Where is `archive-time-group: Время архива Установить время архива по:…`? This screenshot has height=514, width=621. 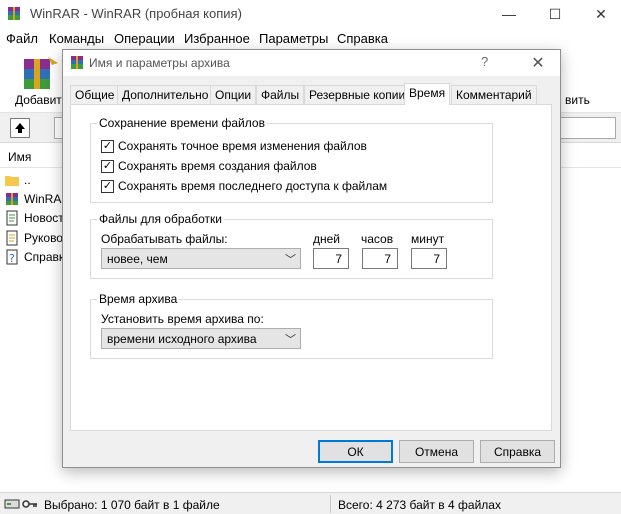
archive-time-group: Время архива Установить время архива по:… is located at coordinates (291, 325).